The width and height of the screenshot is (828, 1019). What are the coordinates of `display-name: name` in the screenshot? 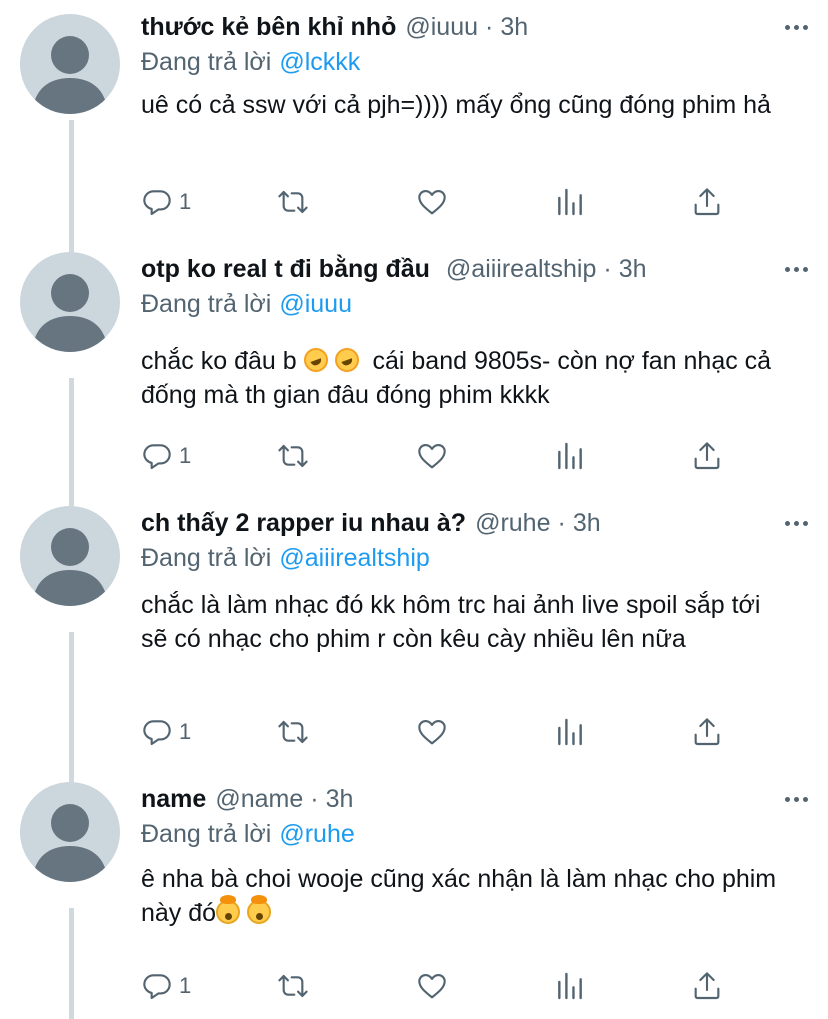 It's located at (173, 799).